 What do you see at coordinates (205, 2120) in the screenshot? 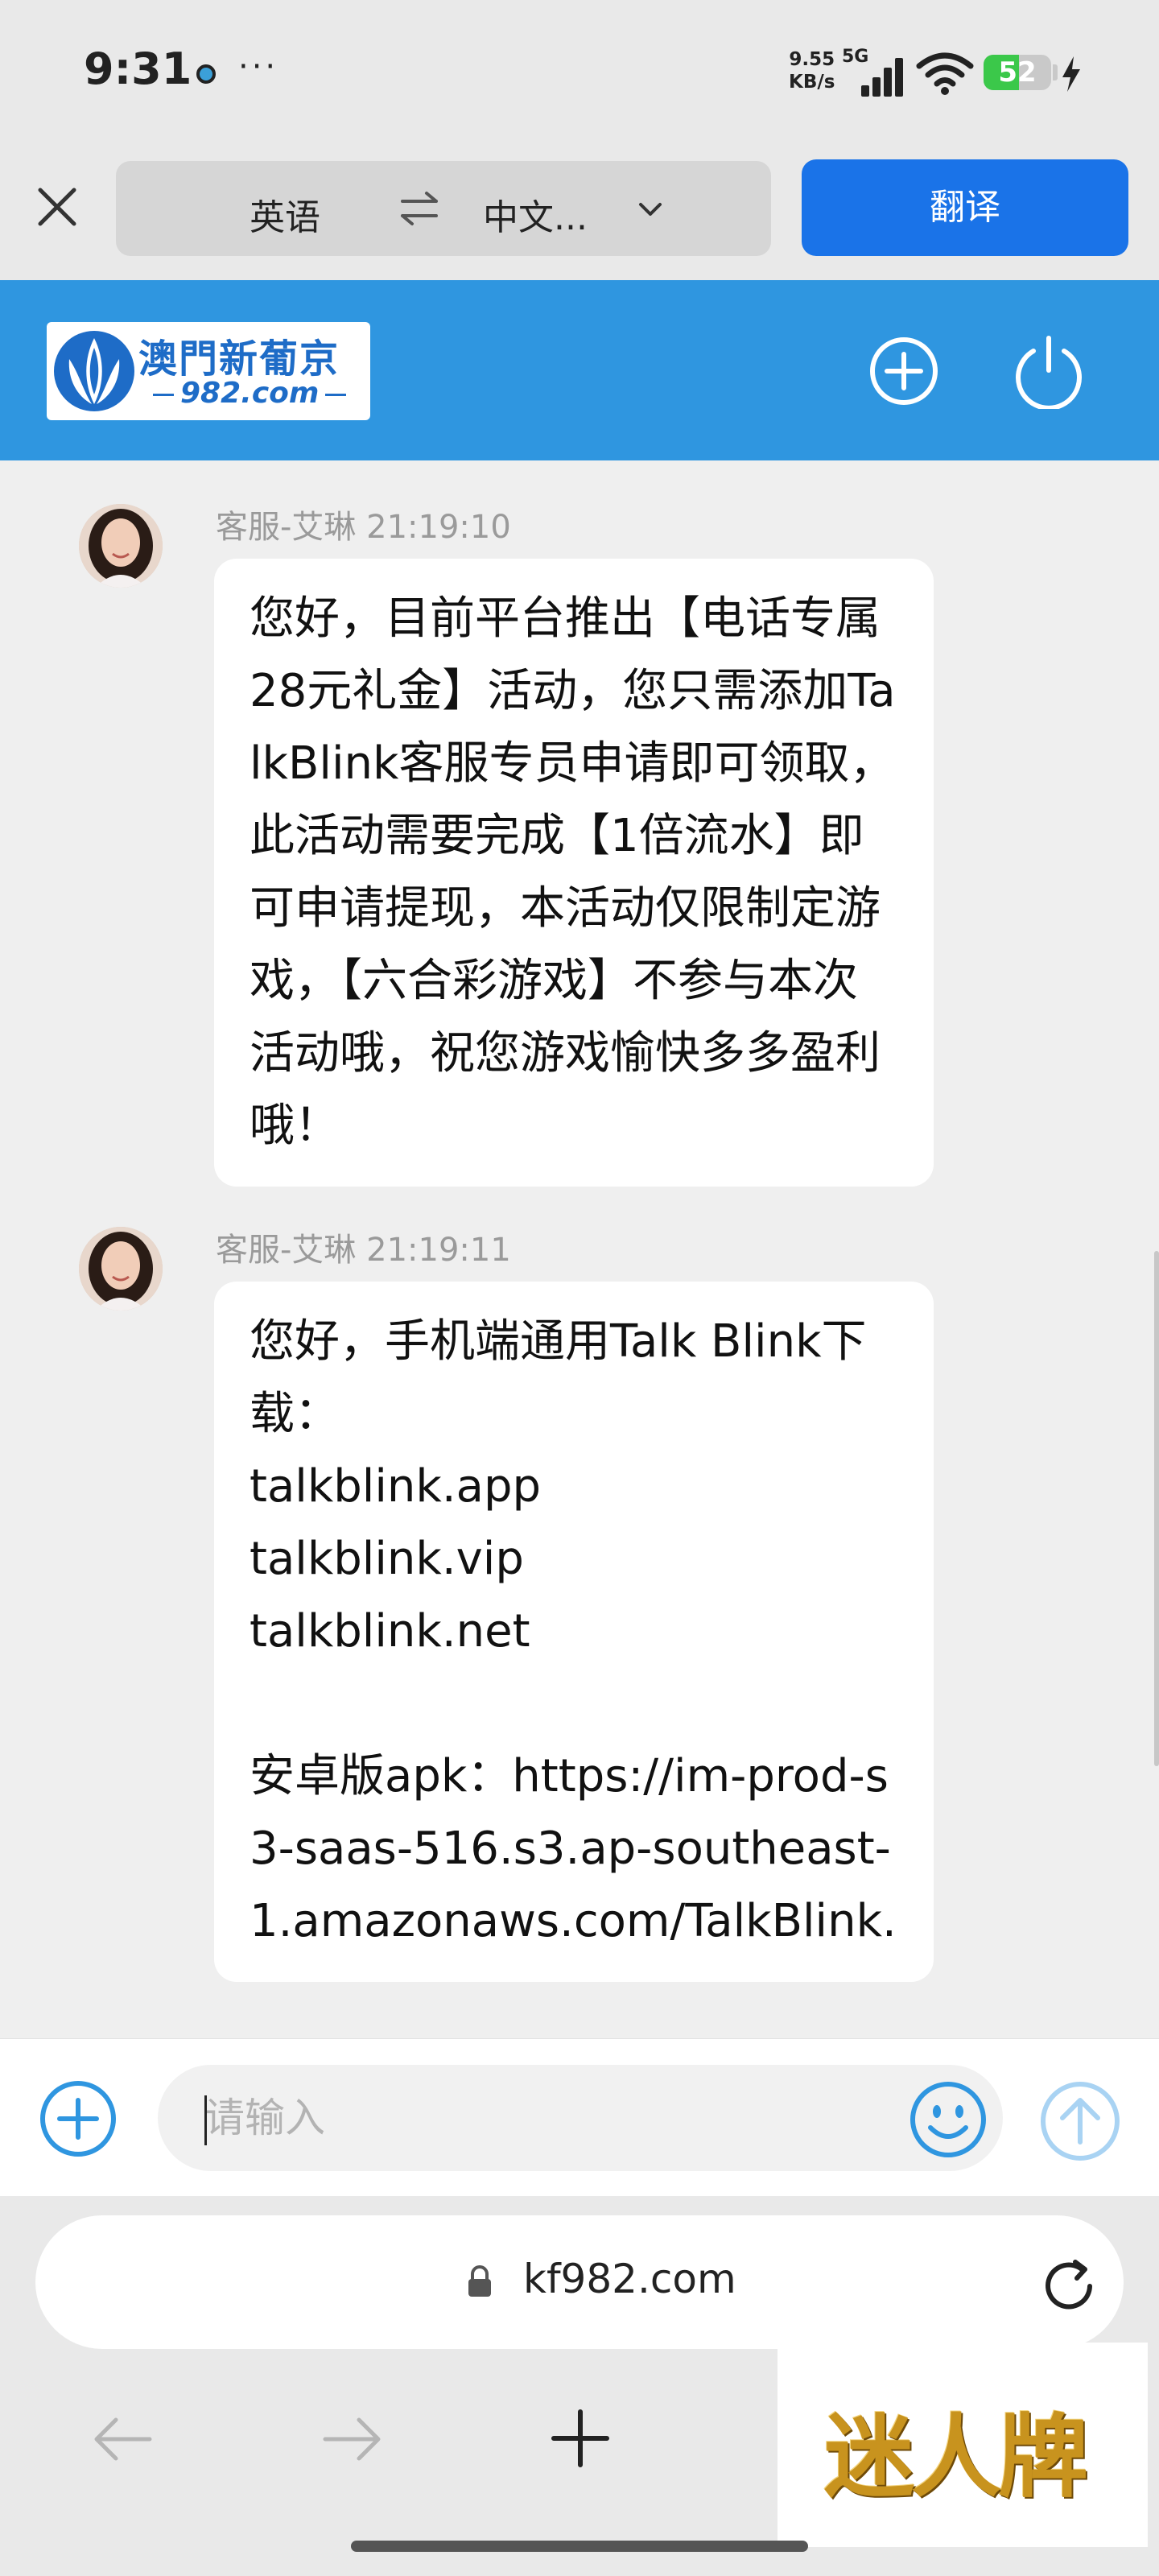
I see `text-caret` at bounding box center [205, 2120].